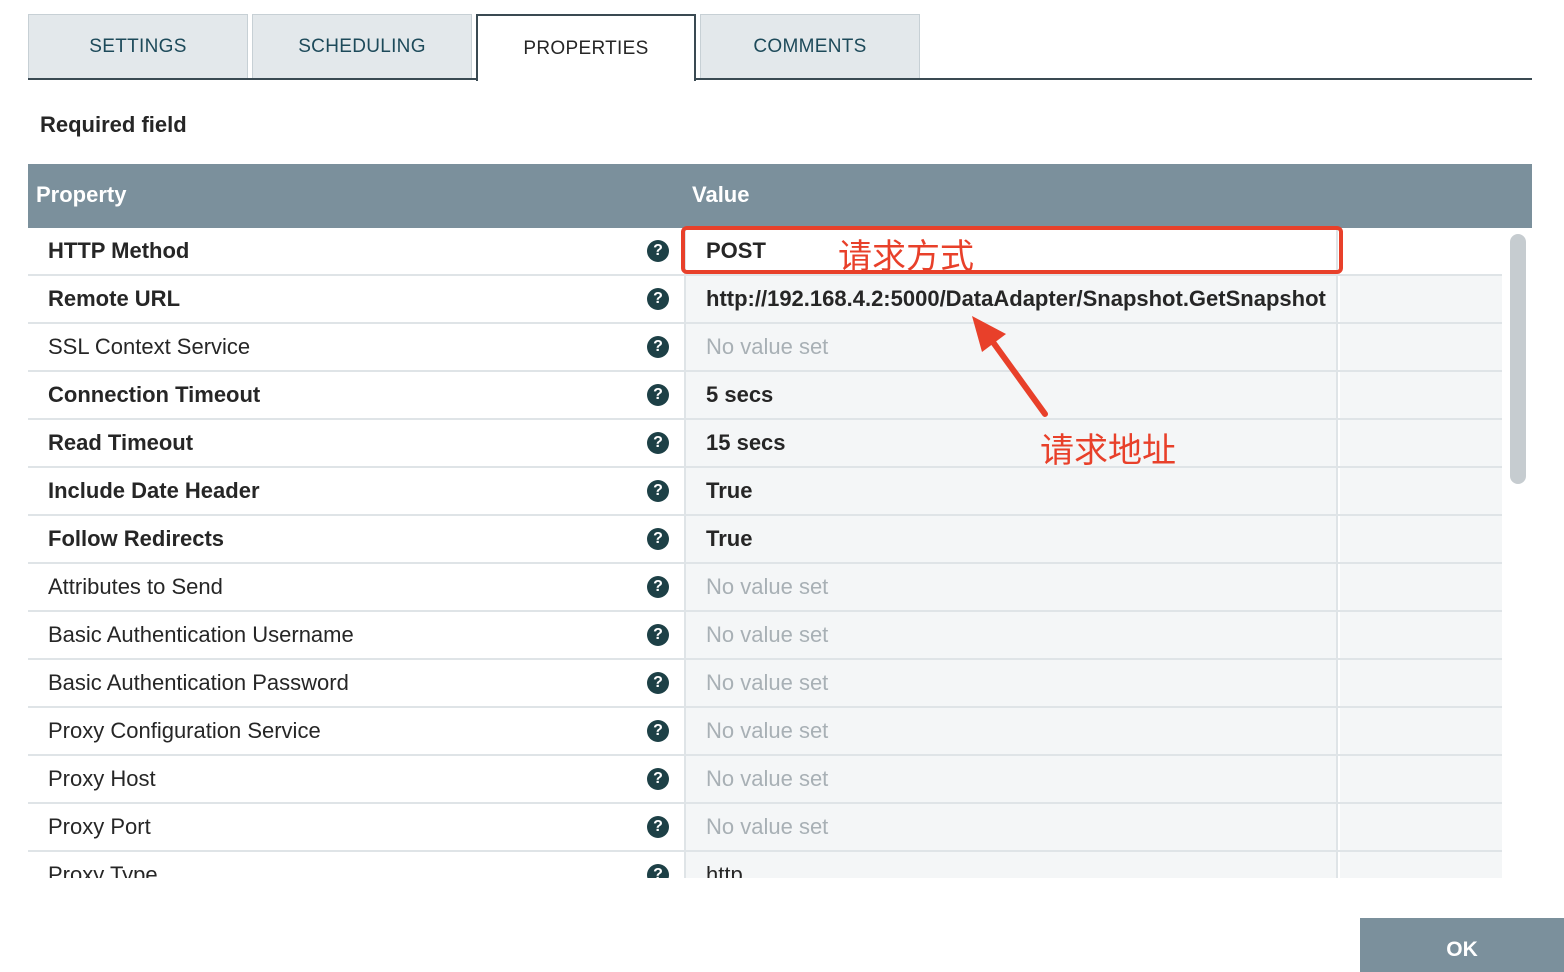  I want to click on property-name: SSL Context Service, so click(149, 346).